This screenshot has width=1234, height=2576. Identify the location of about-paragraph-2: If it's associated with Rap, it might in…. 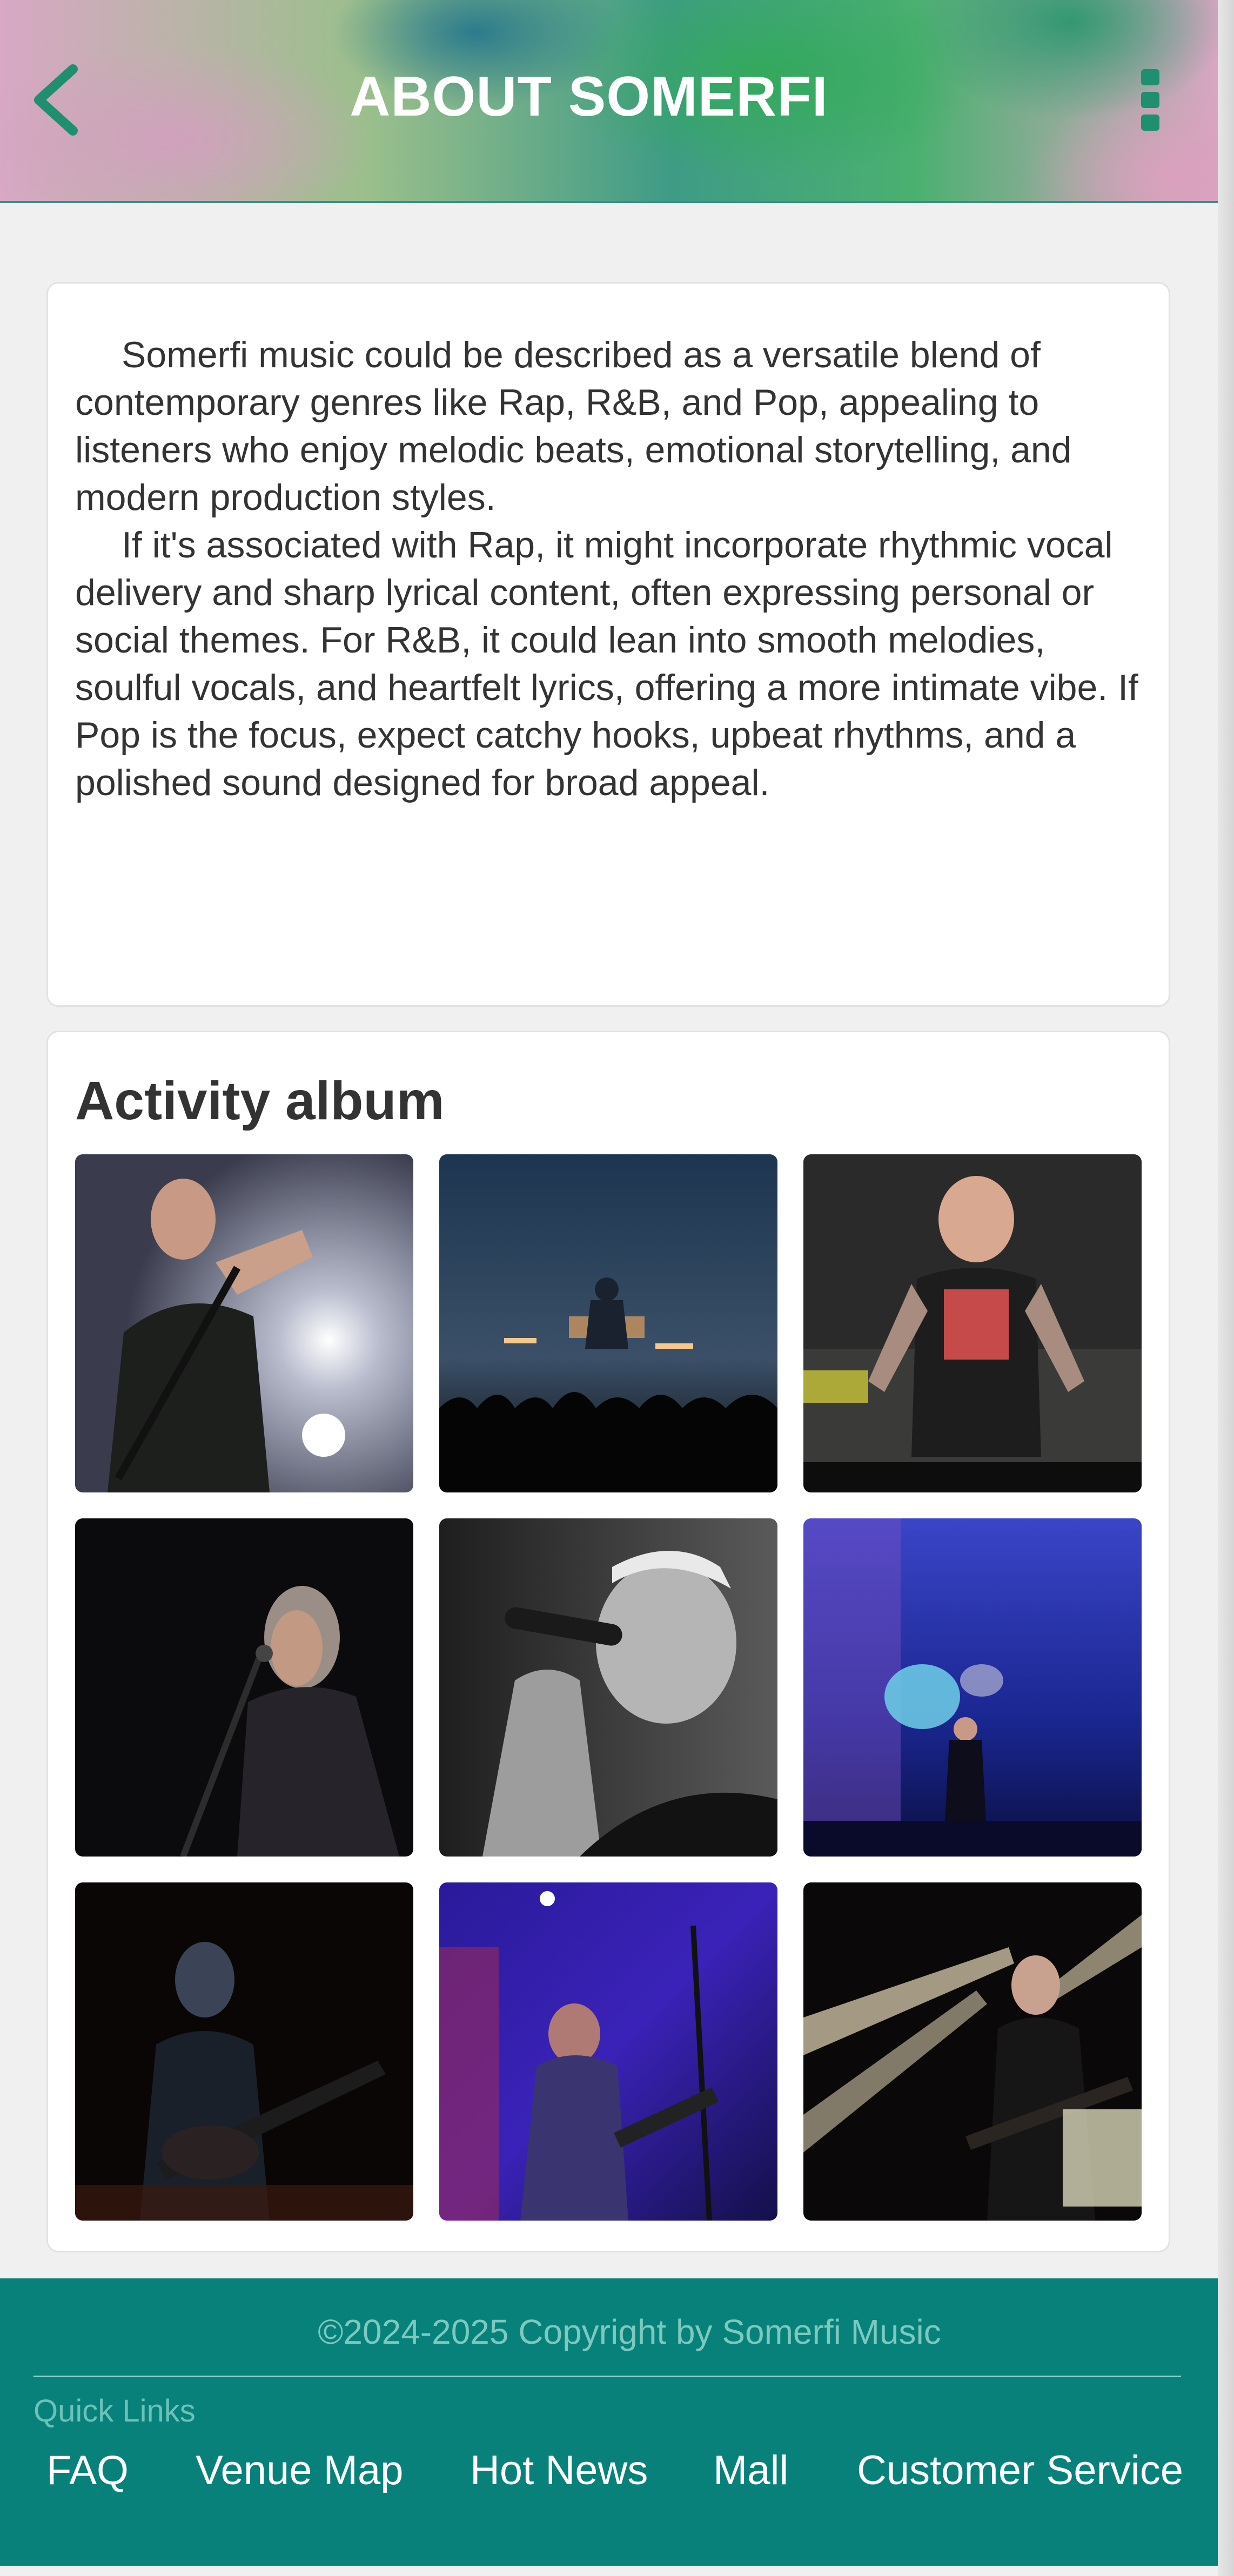
(606, 663).